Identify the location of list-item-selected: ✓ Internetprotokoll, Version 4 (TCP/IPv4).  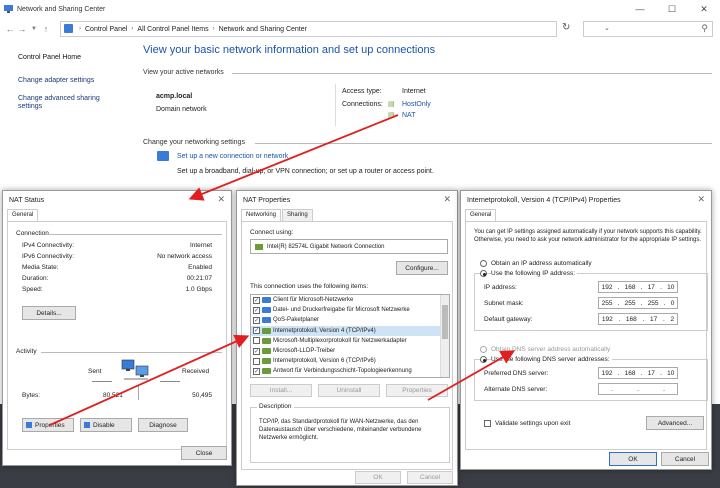
(350, 330).